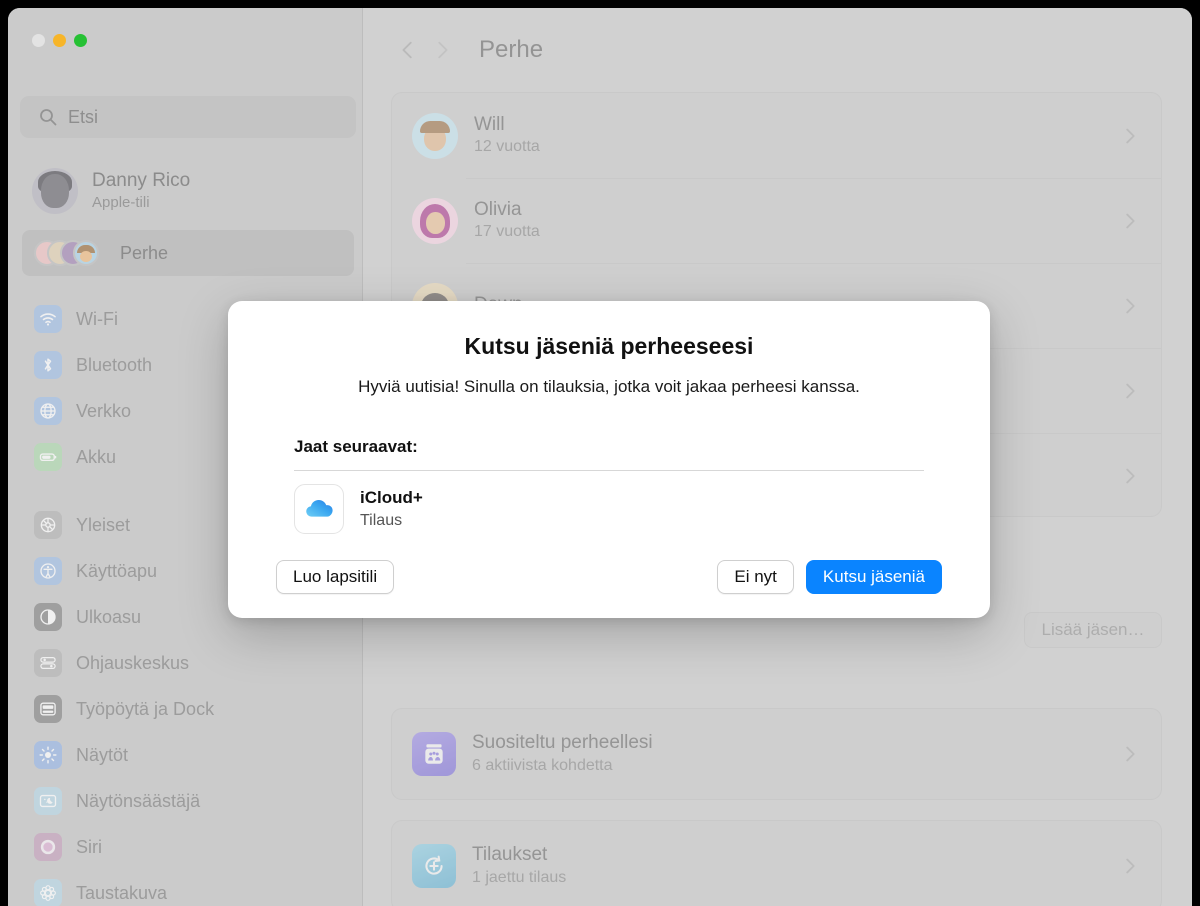 The width and height of the screenshot is (1200, 906). I want to click on subscriptions-section-card: Tilaukset 1 jaettu tilaus, so click(776, 863).